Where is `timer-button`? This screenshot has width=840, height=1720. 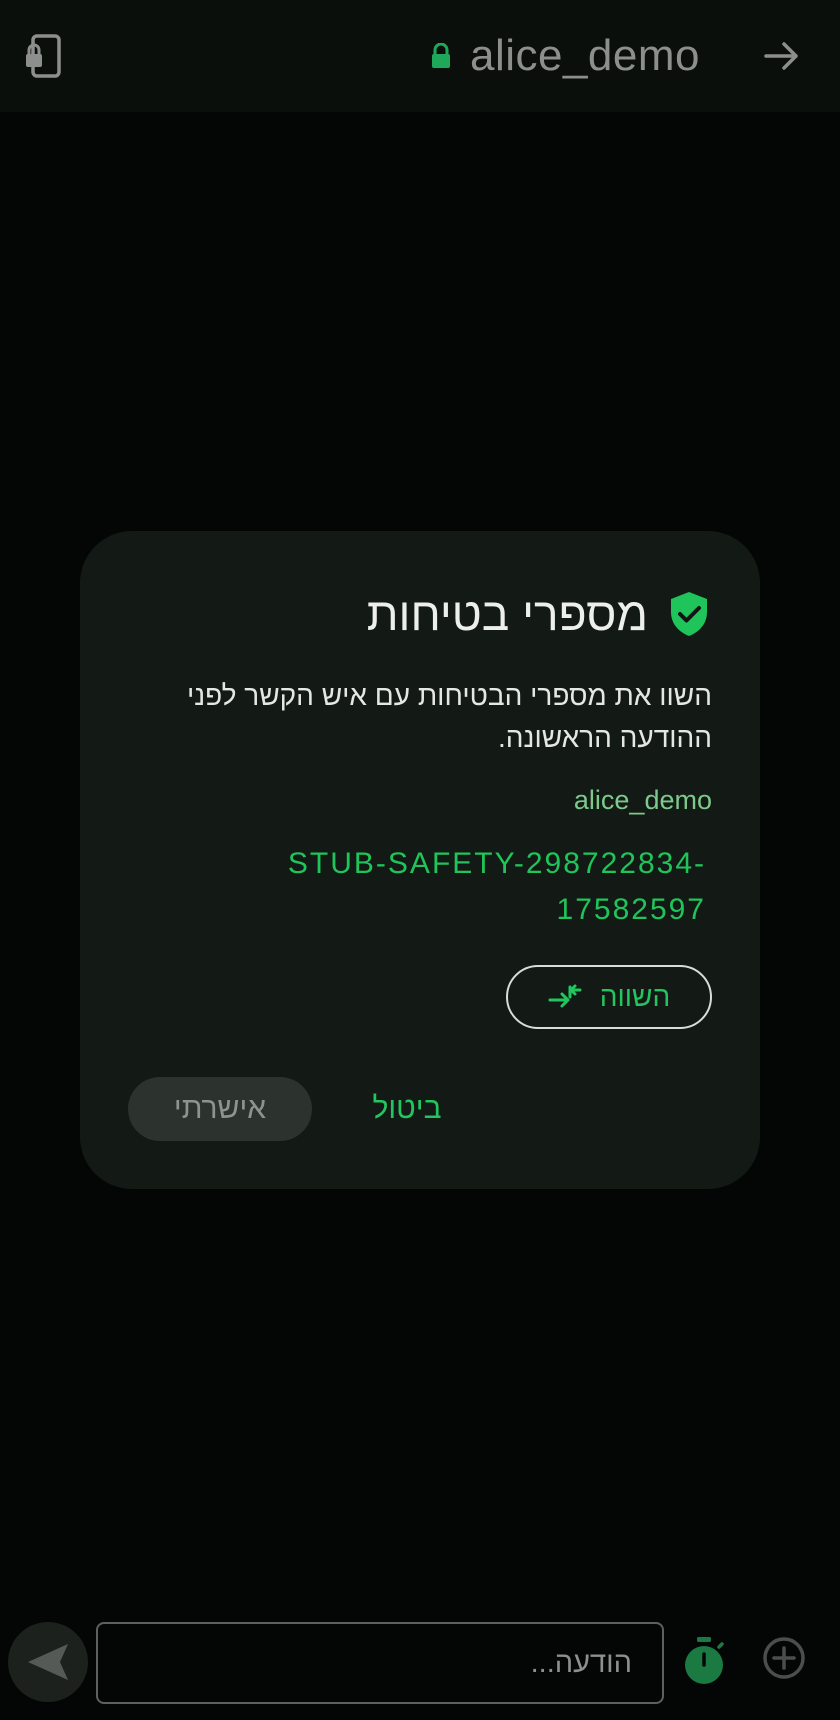 timer-button is located at coordinates (704, 1661).